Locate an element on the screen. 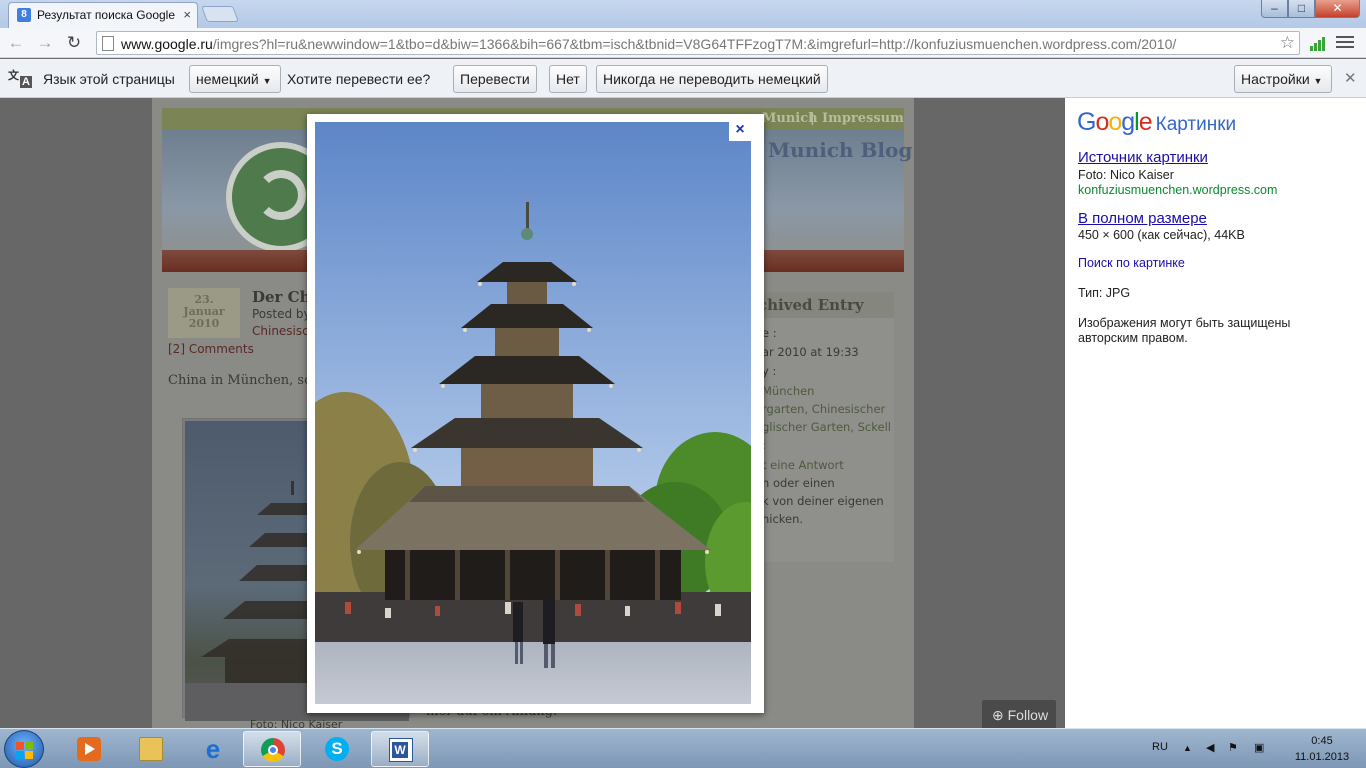  image-source-link: Источник картинки is located at coordinates (1143, 157).